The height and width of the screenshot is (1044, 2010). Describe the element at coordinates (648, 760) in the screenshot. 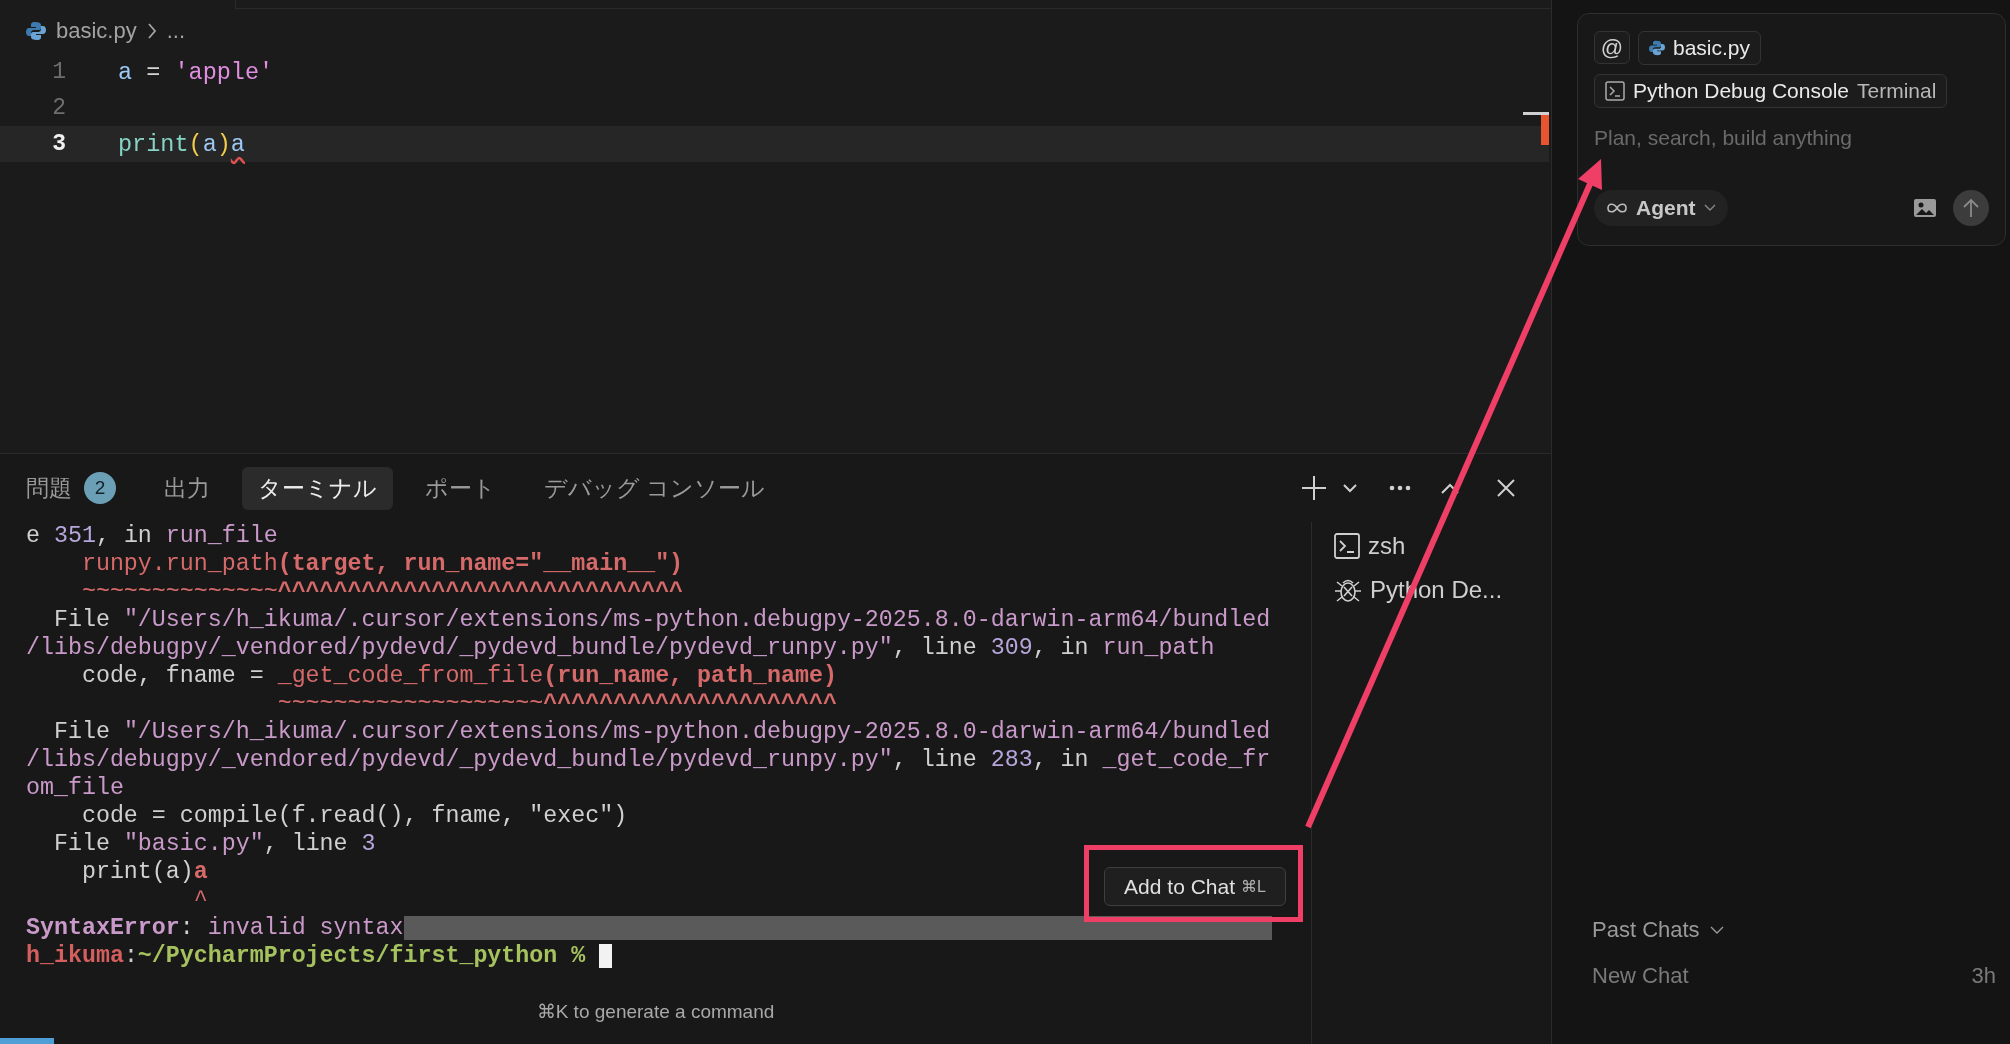

I see `terminal-line: /libs/debugpy/_vendored/pydevd/_pydevd_bundle/pydevd_runpy.py", line 283, in _get_code_fr` at that location.